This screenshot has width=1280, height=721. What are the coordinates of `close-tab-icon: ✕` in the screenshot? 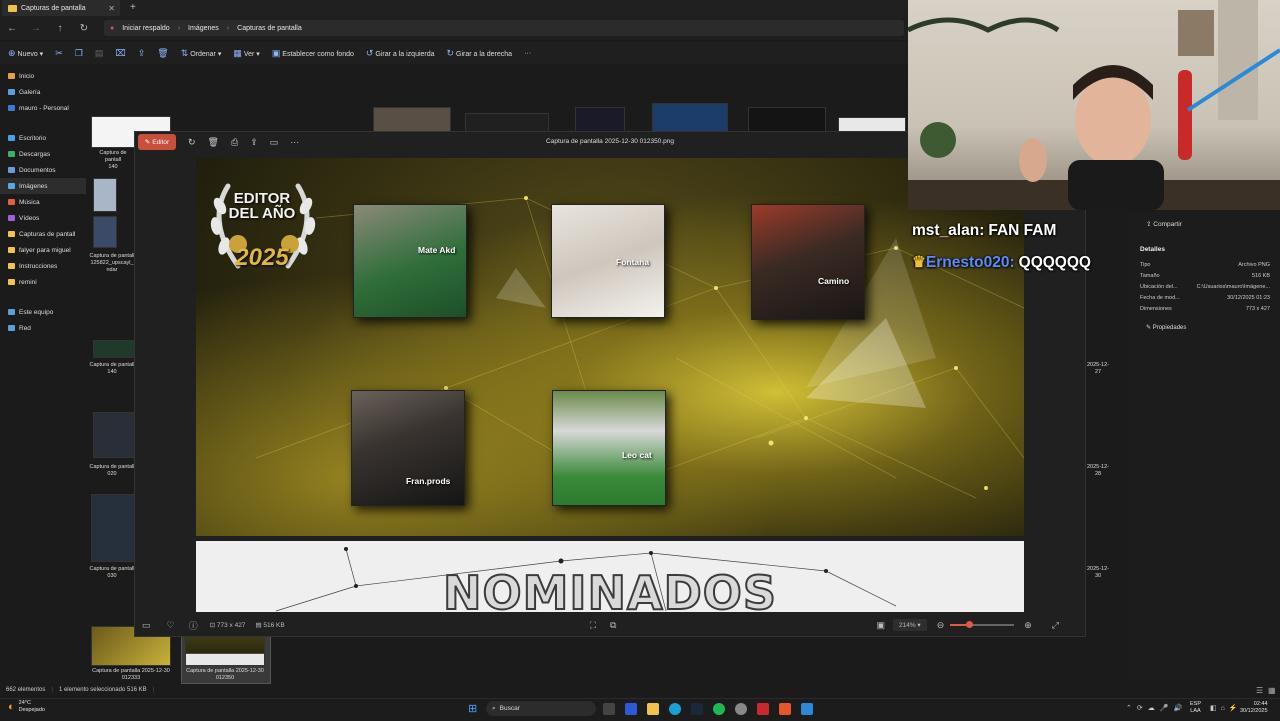 It's located at (111, 8).